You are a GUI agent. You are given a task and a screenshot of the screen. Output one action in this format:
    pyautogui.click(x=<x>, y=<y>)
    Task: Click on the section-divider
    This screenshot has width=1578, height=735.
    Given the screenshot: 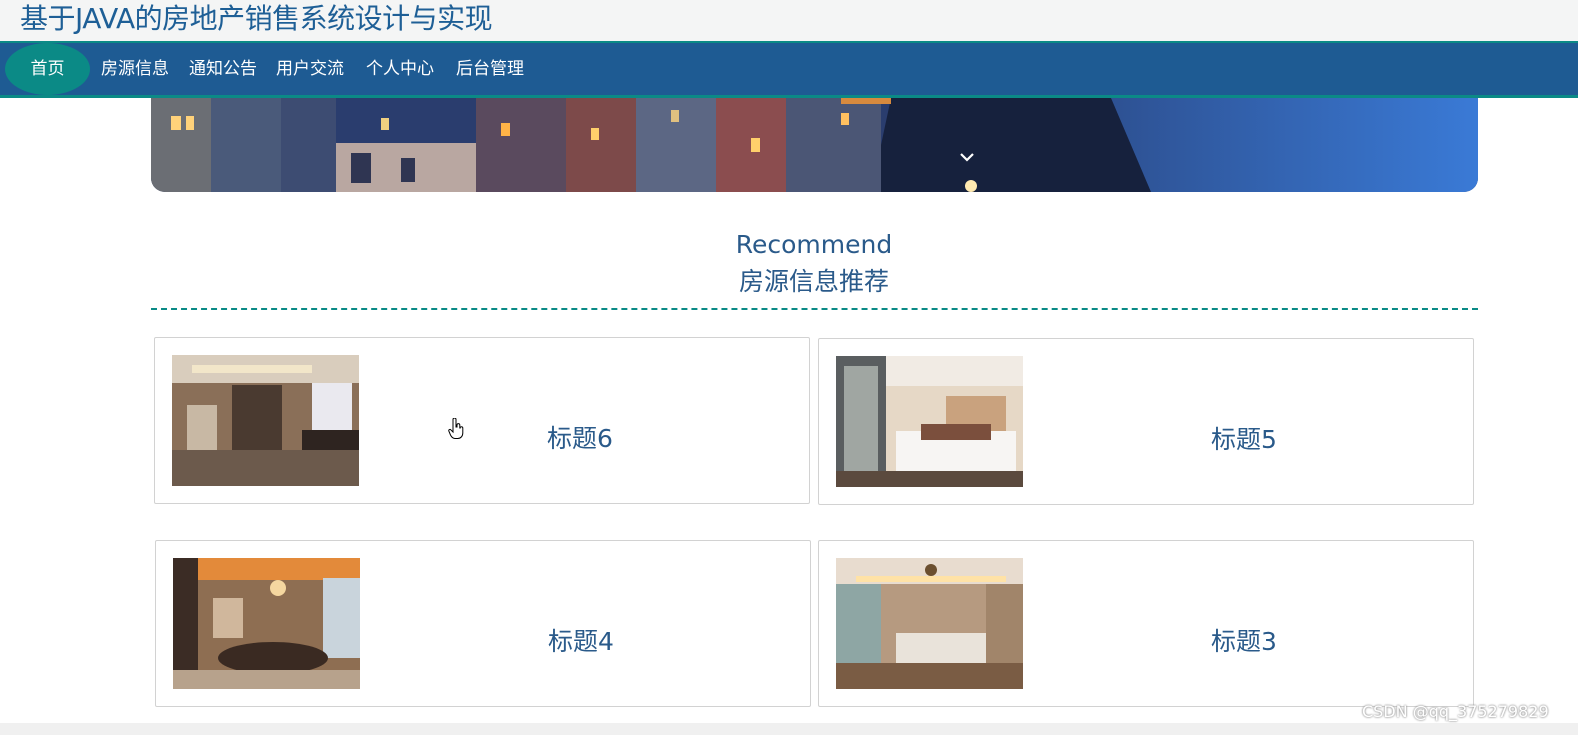 What is the action you would take?
    pyautogui.click(x=814, y=309)
    